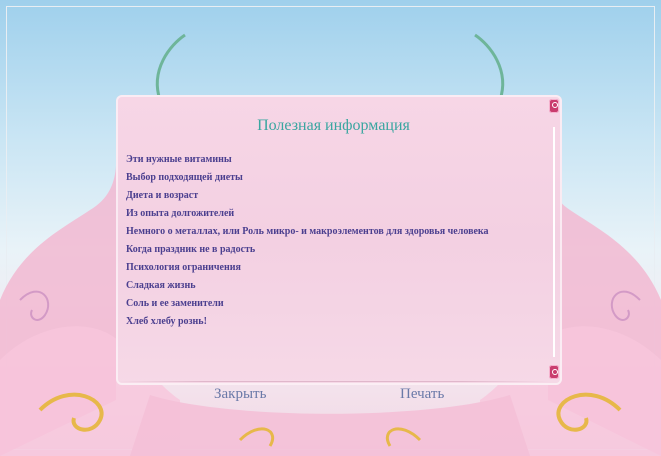 The image size is (661, 456). I want to click on scrollbar-track, so click(554, 242).